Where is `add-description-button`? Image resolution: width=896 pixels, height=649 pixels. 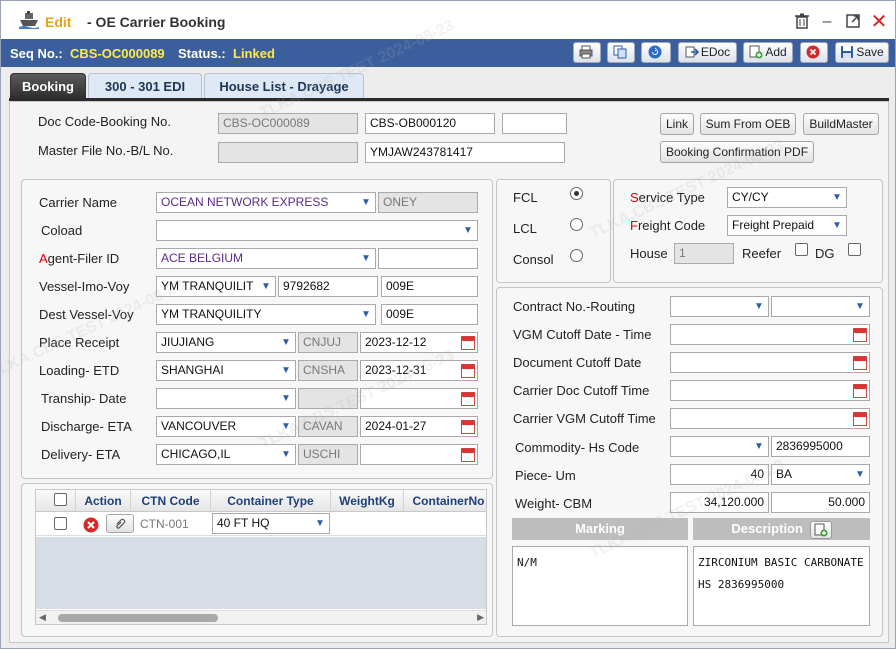
add-description-button is located at coordinates (820, 530).